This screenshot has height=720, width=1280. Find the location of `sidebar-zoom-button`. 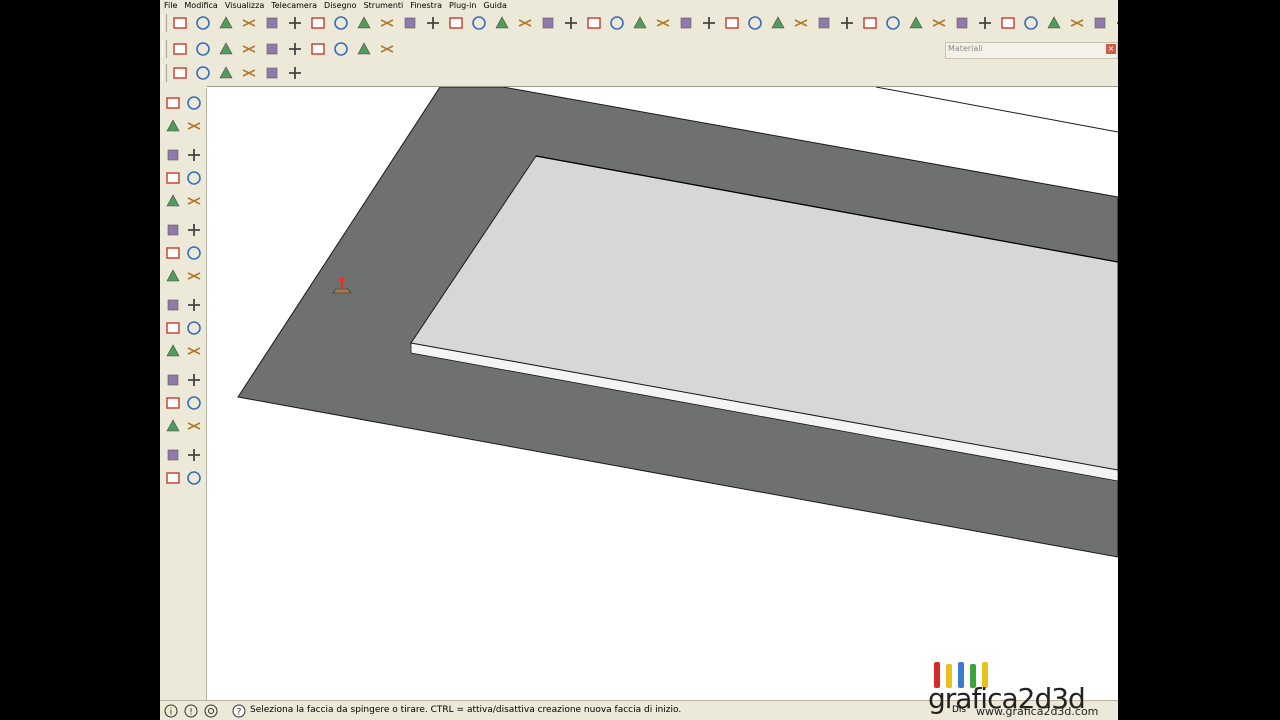

sidebar-zoom-button is located at coordinates (172, 403).